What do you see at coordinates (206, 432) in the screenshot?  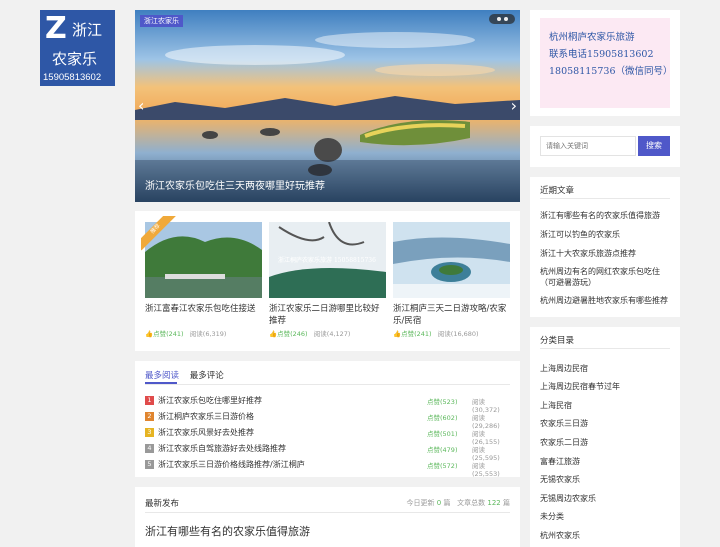 I see `post-title: 浙江农家乐风景好去处推荐` at bounding box center [206, 432].